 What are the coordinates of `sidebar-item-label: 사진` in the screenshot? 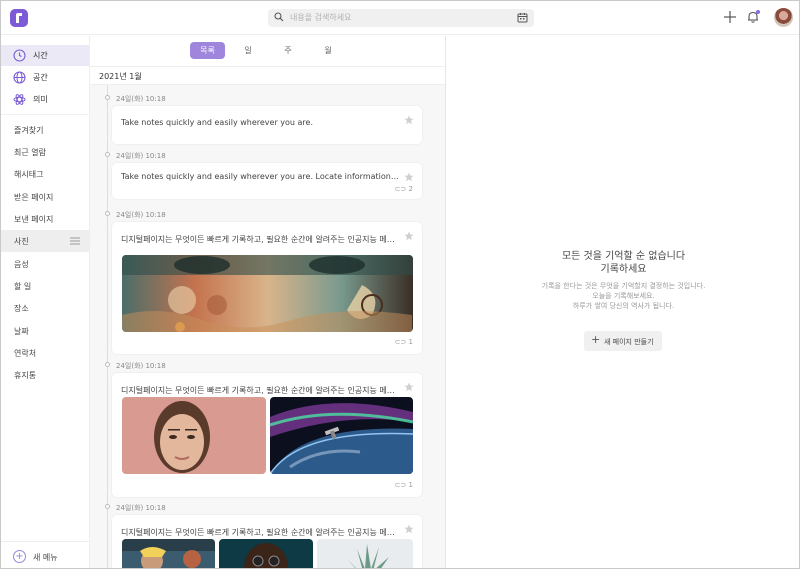 It's located at (21, 241).